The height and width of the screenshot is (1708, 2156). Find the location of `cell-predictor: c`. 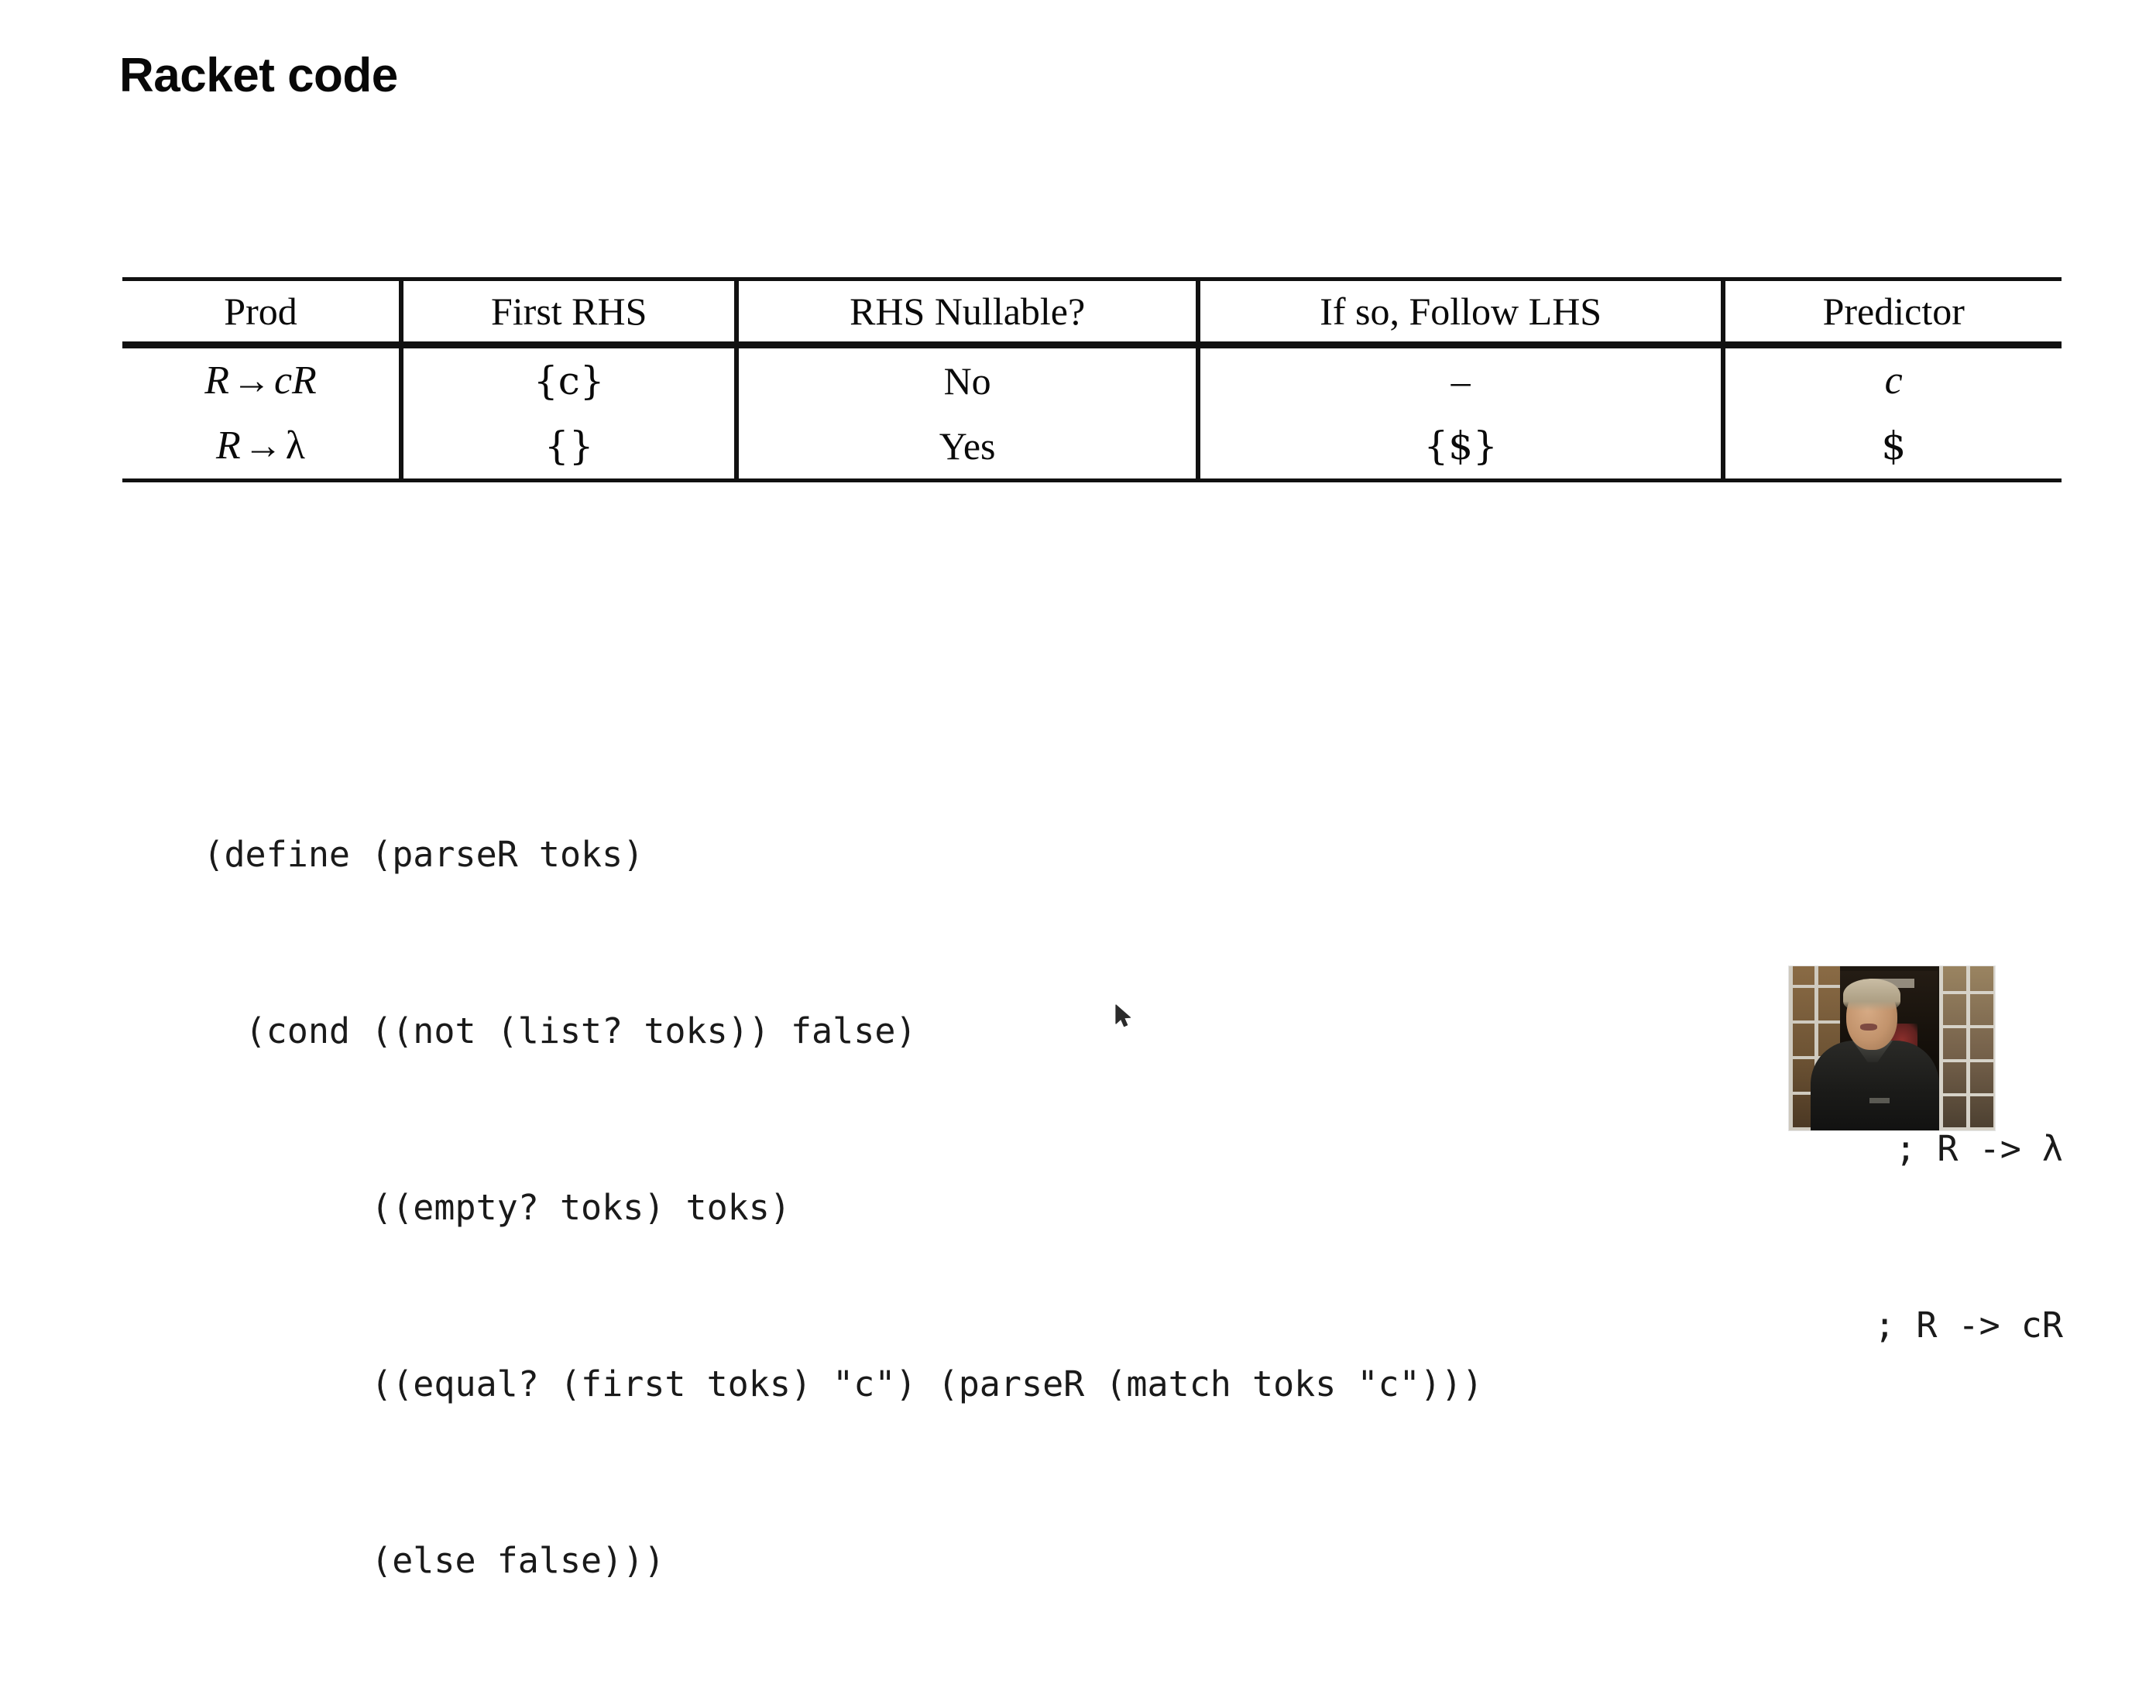

cell-predictor: c is located at coordinates (1891, 379).